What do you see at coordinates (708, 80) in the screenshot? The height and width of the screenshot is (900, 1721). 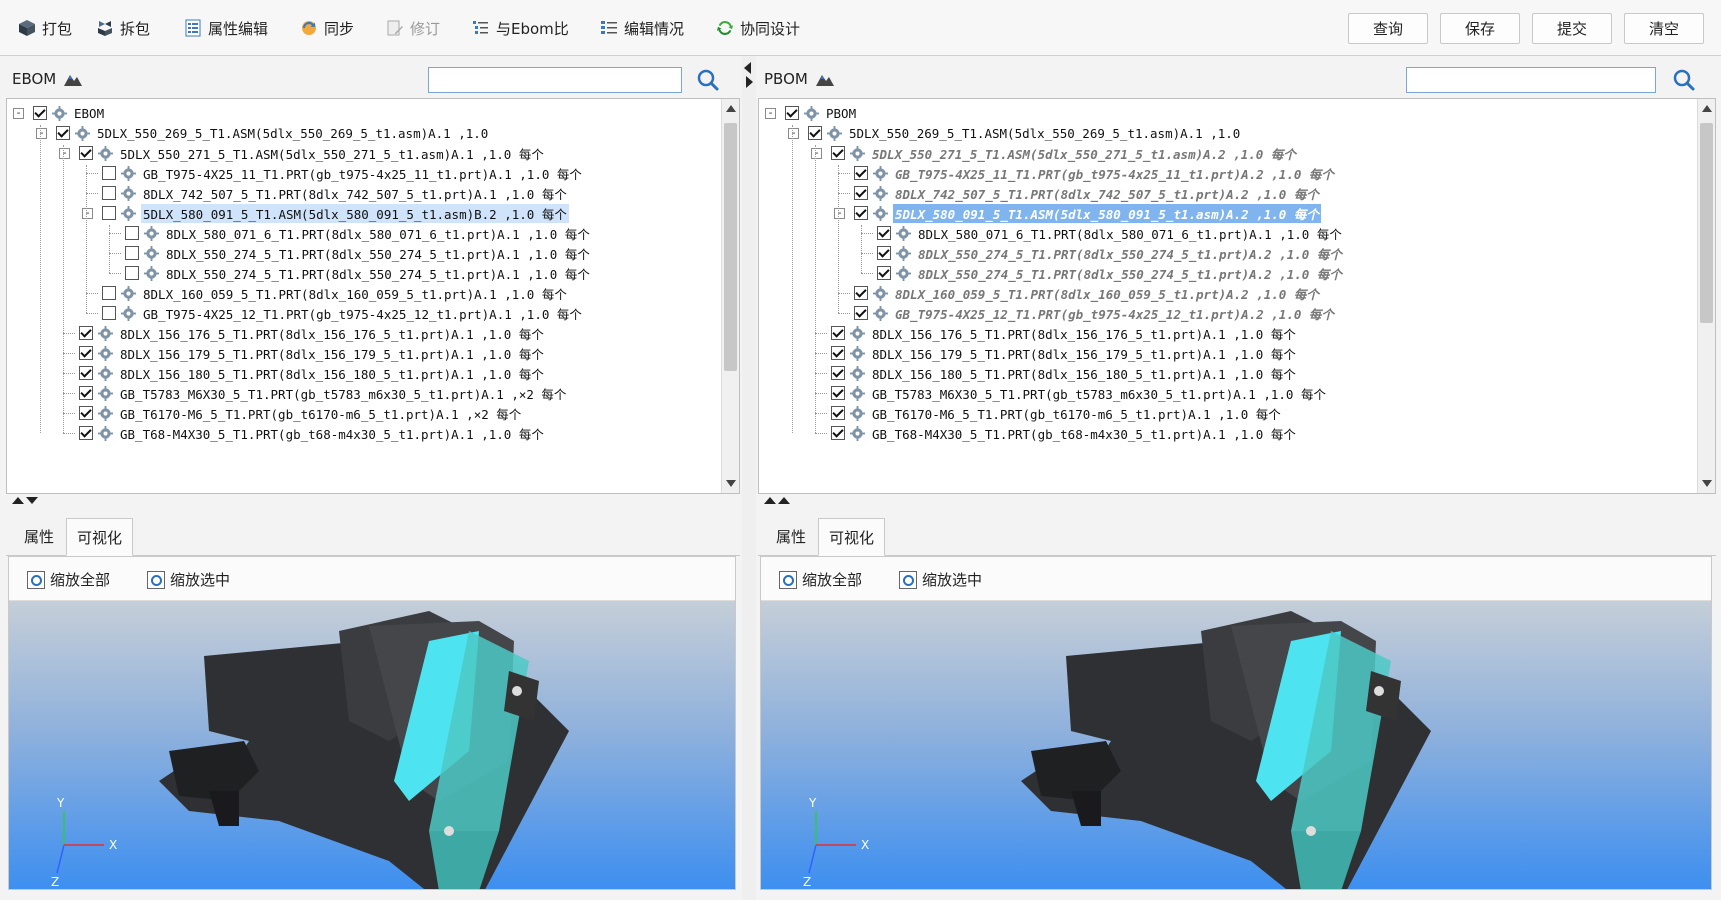 I see `ebom-search-icon` at bounding box center [708, 80].